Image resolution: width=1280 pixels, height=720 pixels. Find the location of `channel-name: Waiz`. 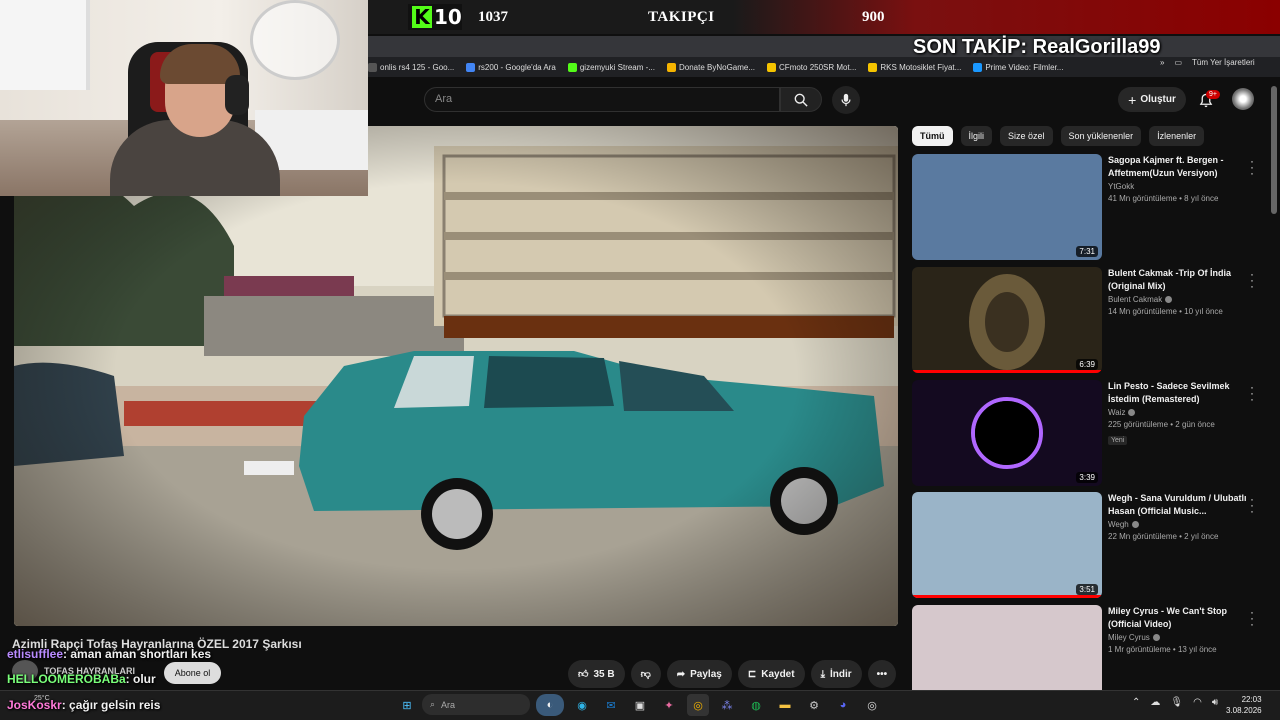

channel-name: Waiz is located at coordinates (1117, 412).